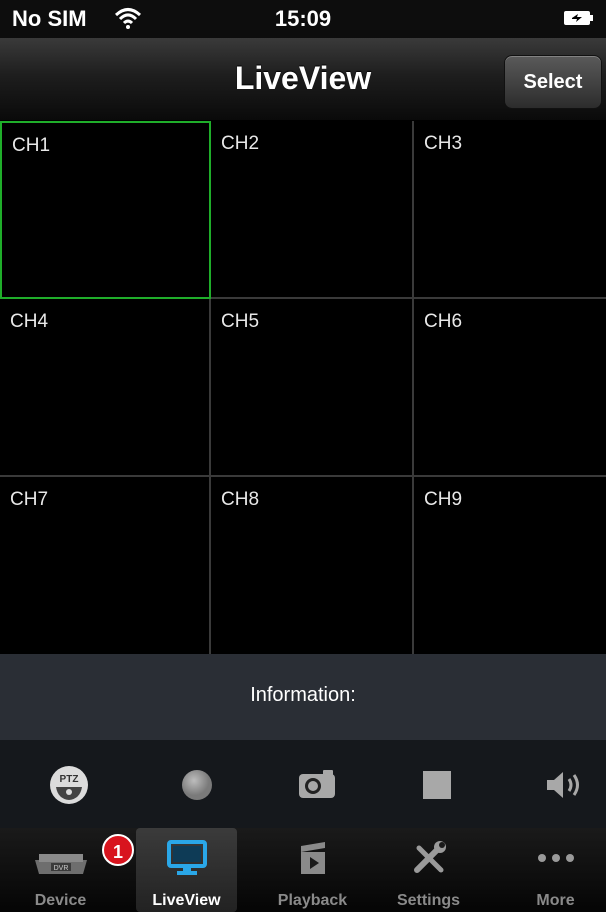  I want to click on channel-cell-5: CH5, so click(312, 388).